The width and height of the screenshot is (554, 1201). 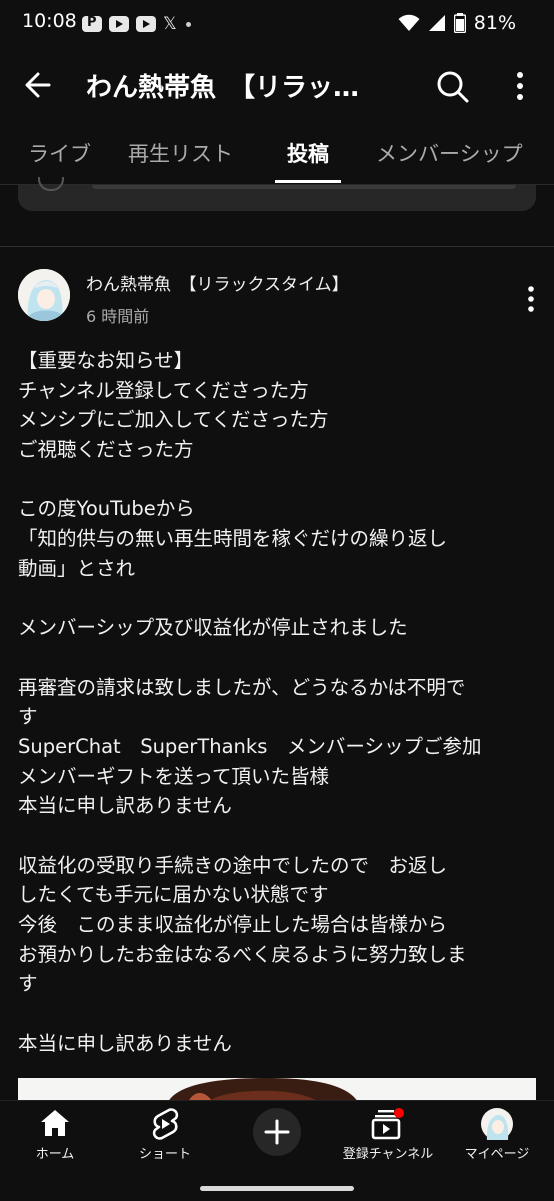 What do you see at coordinates (92, 23) in the screenshot?
I see `pinterest-icon` at bounding box center [92, 23].